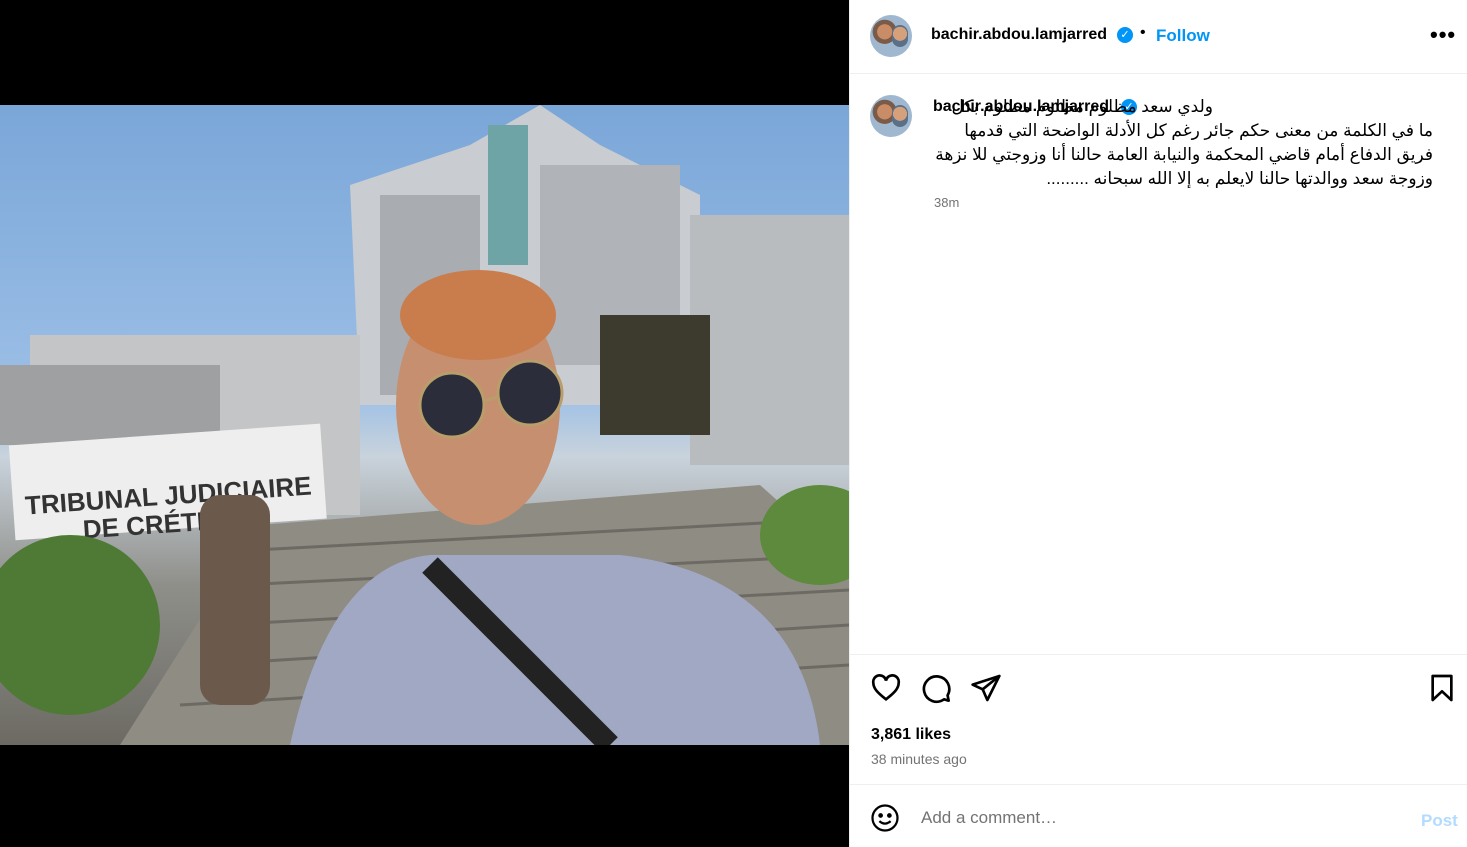  Describe the element at coordinates (891, 116) in the screenshot. I see `caption-avatar` at that location.